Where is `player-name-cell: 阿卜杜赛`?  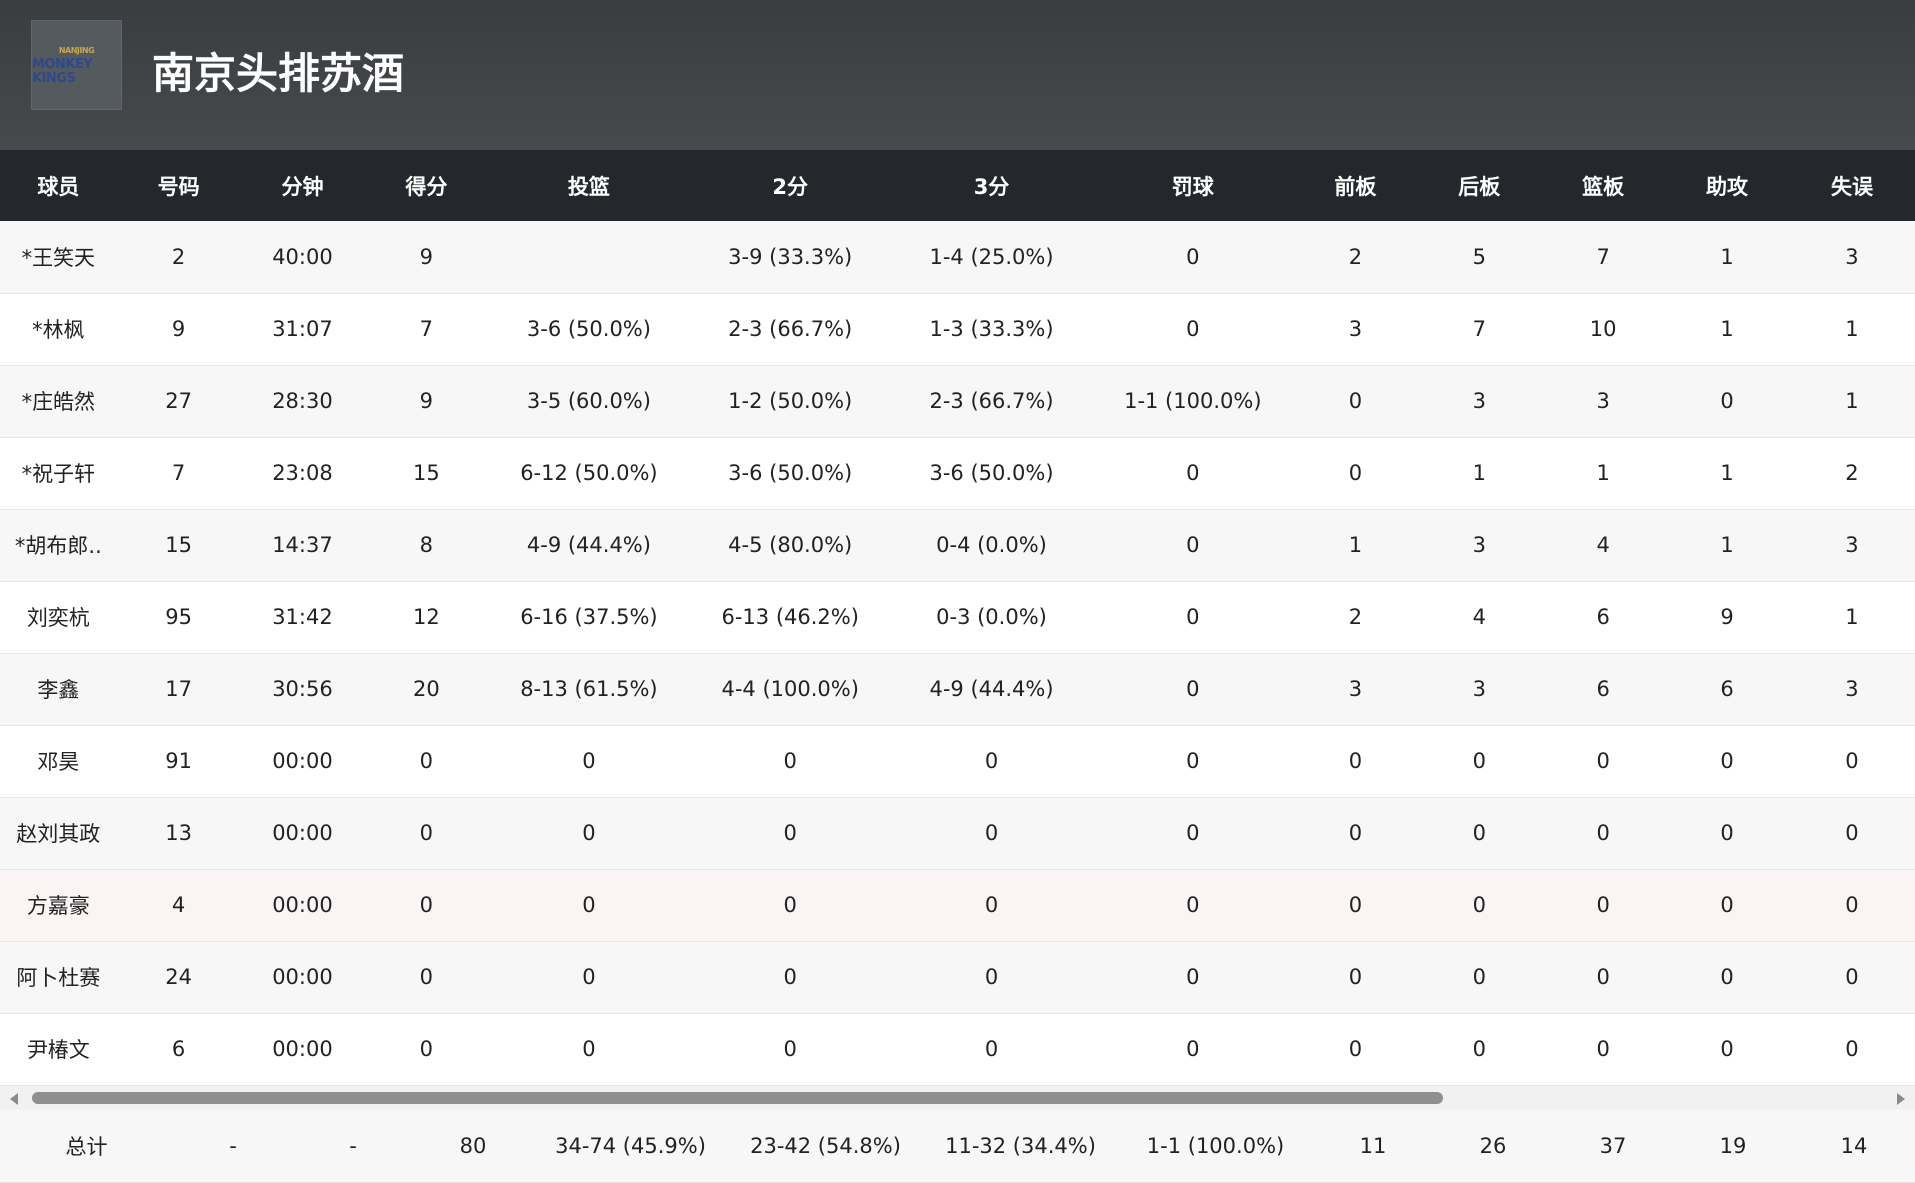
player-name-cell: 阿卜杜赛 is located at coordinates (58, 977).